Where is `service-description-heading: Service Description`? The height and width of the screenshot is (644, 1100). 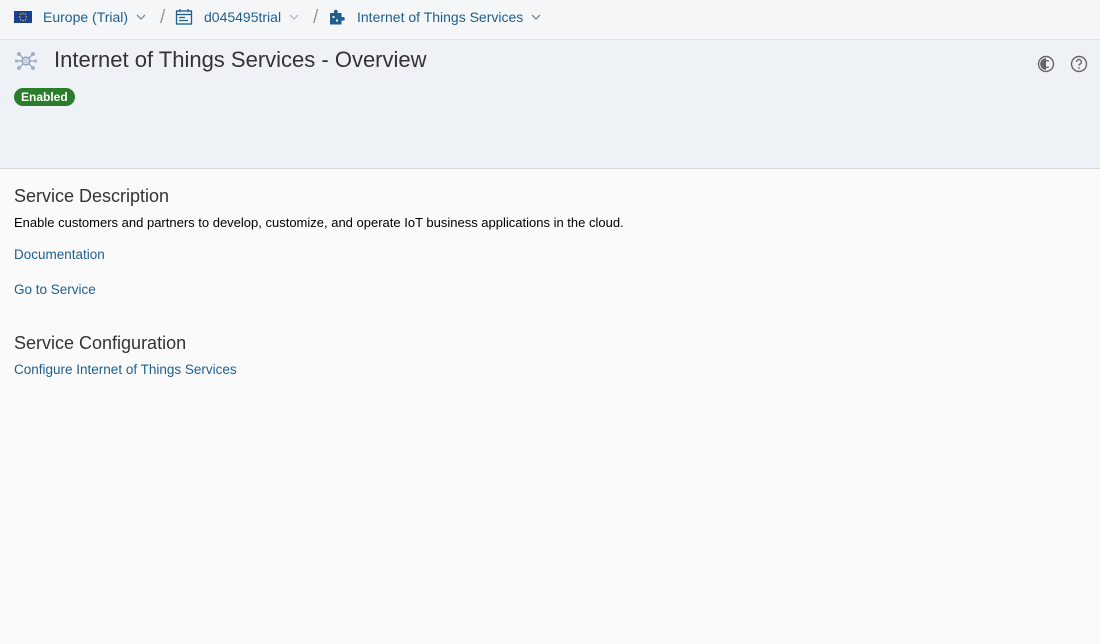
service-description-heading: Service Description is located at coordinates (92, 196).